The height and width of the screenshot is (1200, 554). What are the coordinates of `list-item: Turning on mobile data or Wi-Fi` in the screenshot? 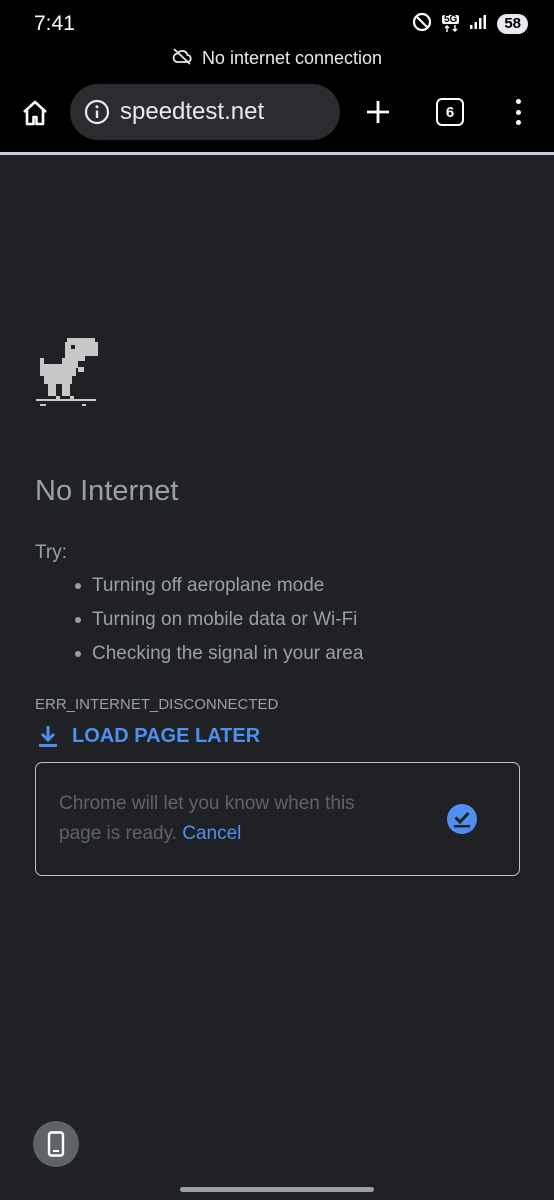 It's located at (219, 624).